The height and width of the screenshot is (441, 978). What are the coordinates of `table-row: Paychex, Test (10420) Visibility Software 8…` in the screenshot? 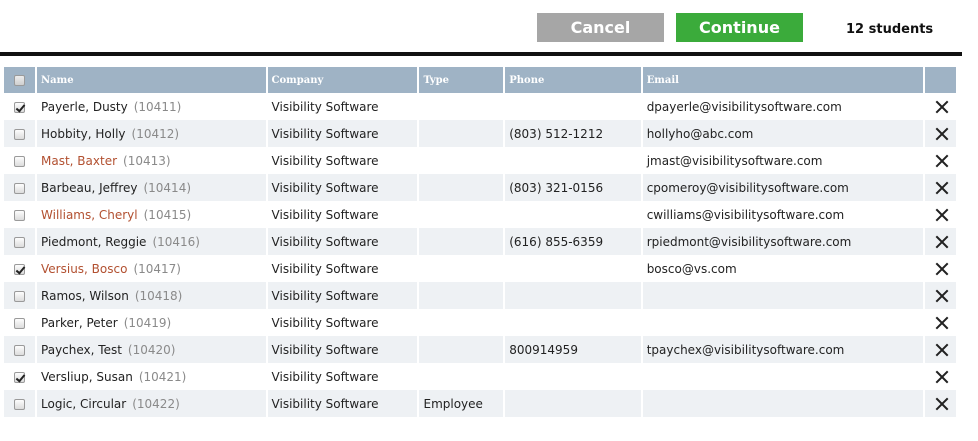 It's located at (480, 349).